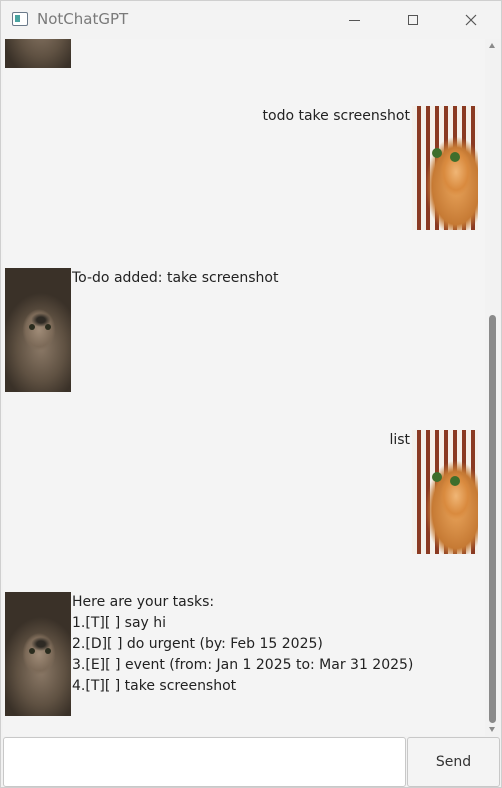  I want to click on scroll-down-arrow-icon, so click(492, 729).